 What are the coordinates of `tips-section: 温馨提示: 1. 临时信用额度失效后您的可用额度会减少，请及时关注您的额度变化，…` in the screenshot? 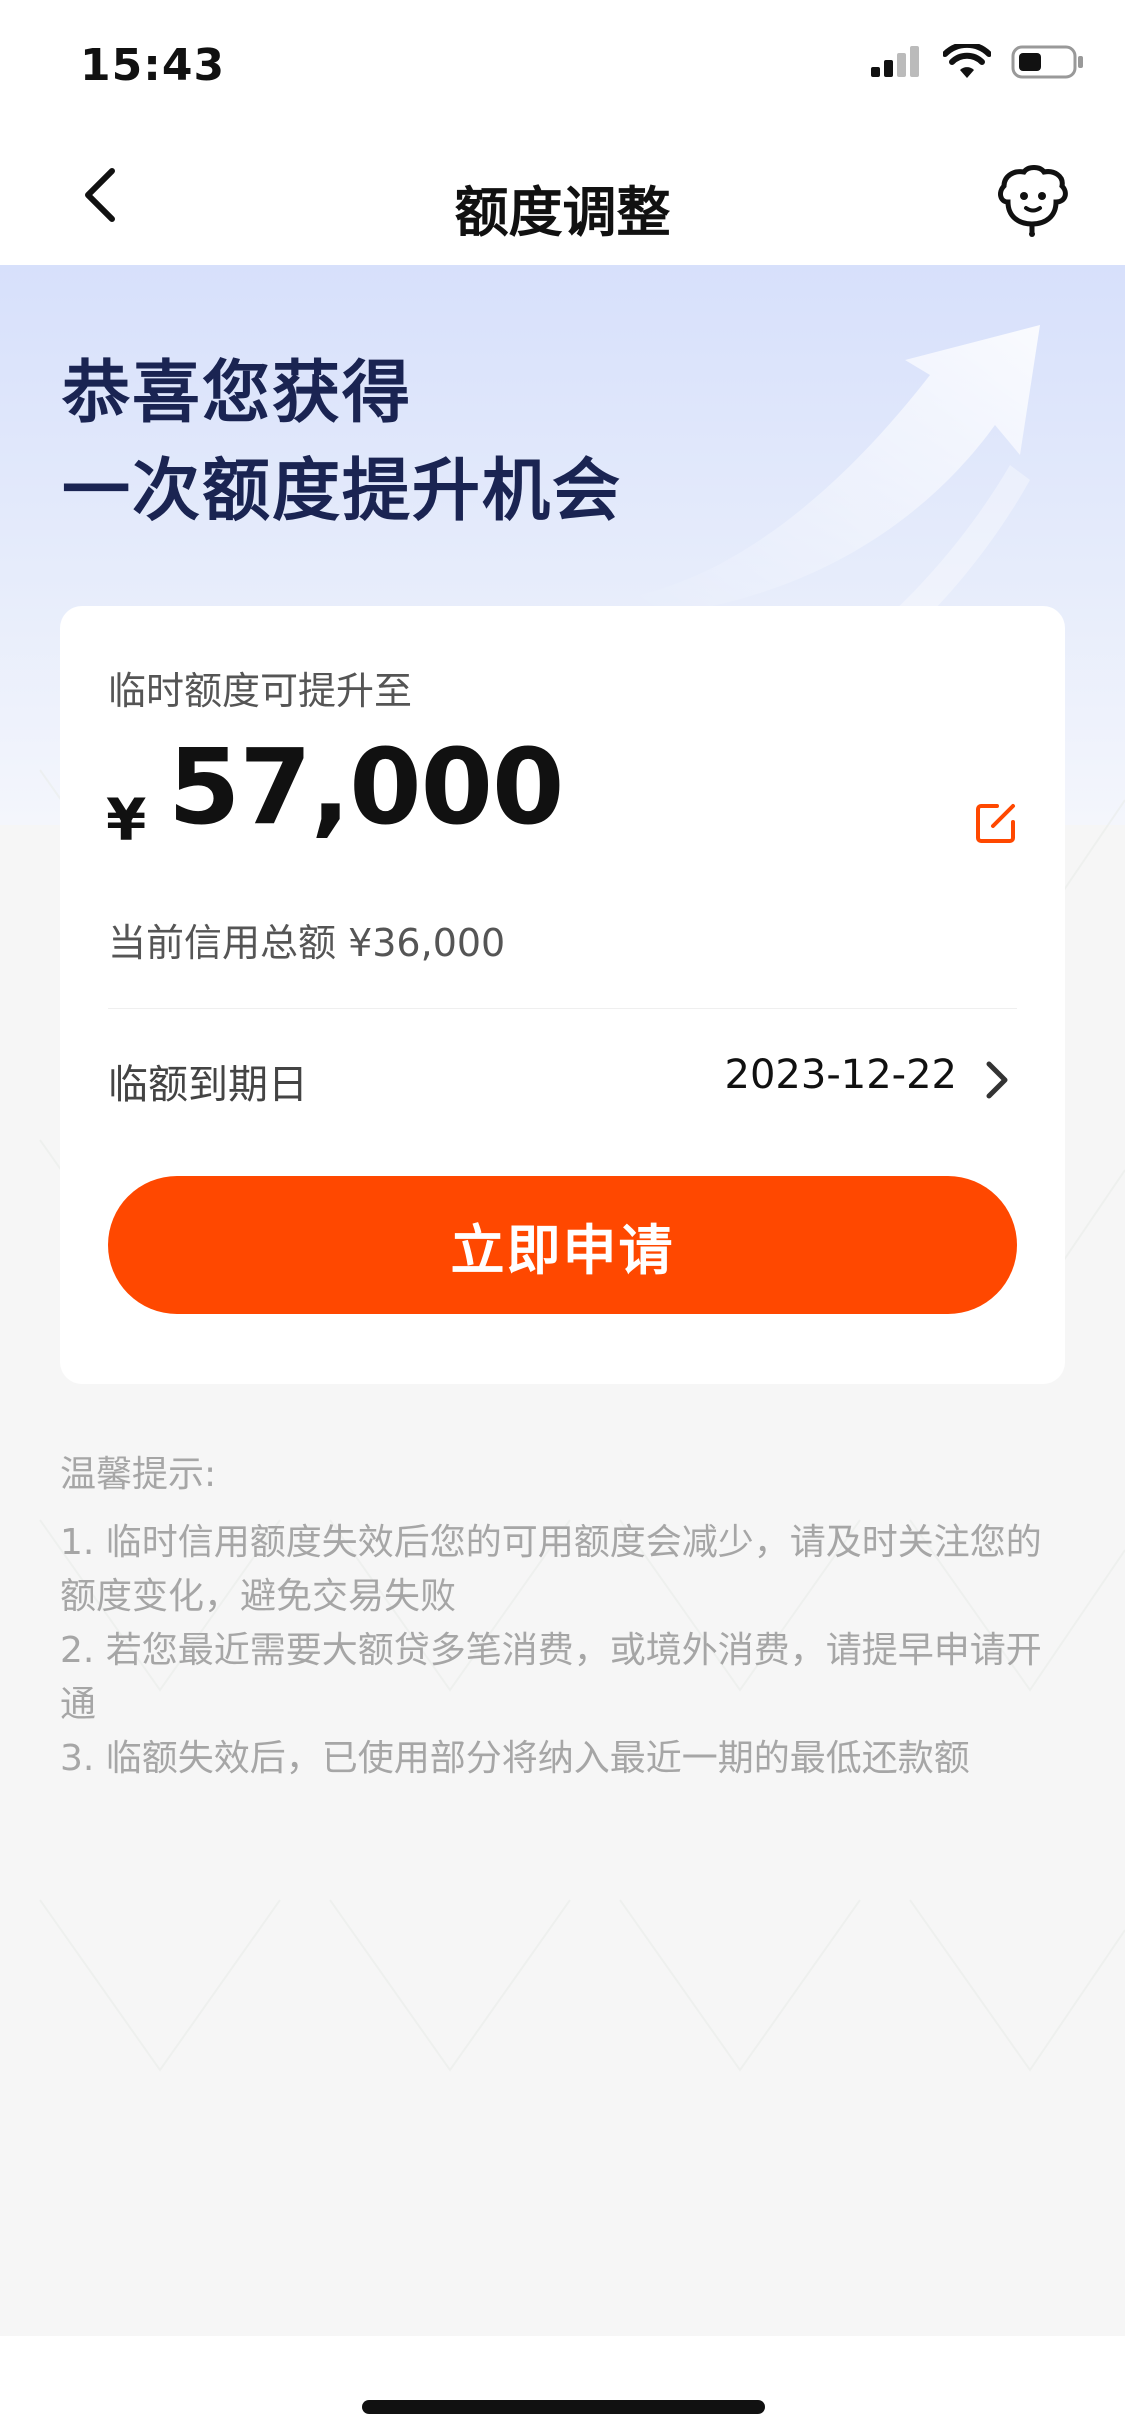 It's located at (565, 1617).